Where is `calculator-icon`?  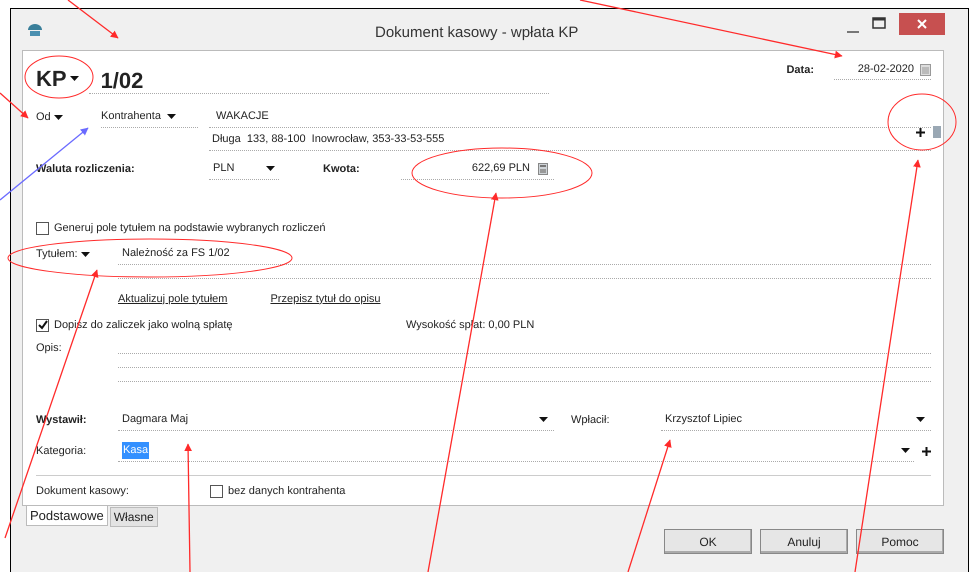 calculator-icon is located at coordinates (543, 168).